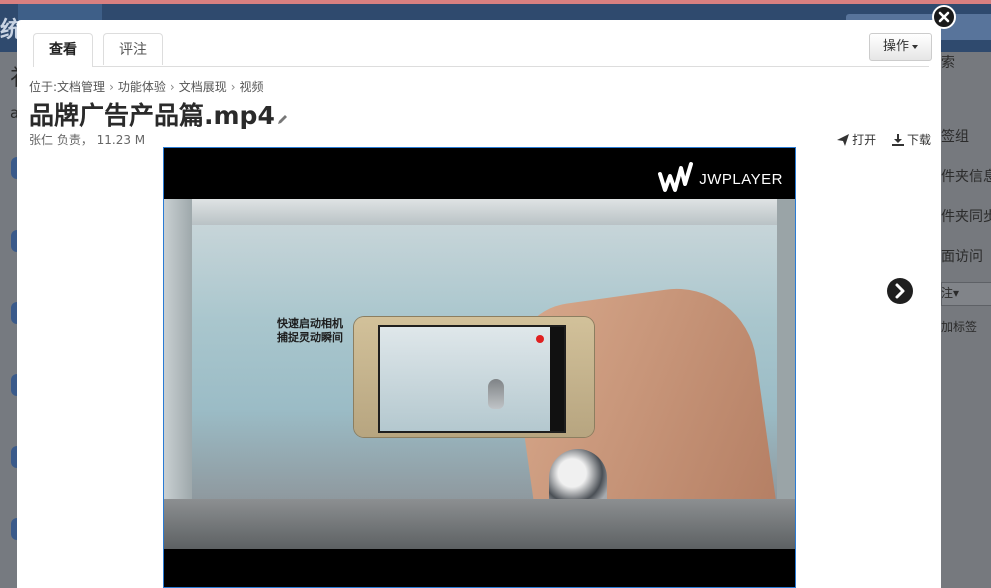 The image size is (991, 588). I want to click on background-right-panel: 索 签组 件夹信息 件夹同步 面访问 注▾ 加标签, so click(966, 320).